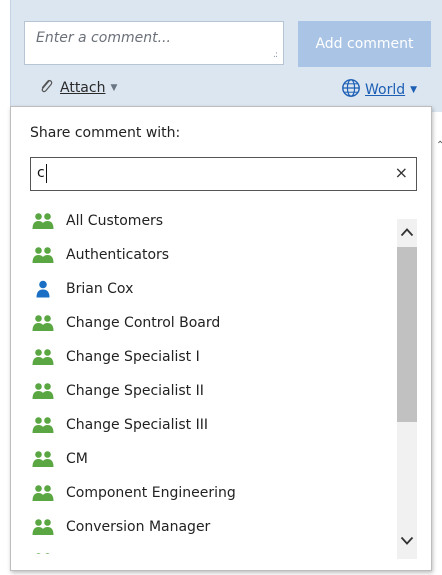 Image resolution: width=442 pixels, height=575 pixels. Describe the element at coordinates (100, 289) in the screenshot. I see `list-item-label: Brian Cox` at that location.